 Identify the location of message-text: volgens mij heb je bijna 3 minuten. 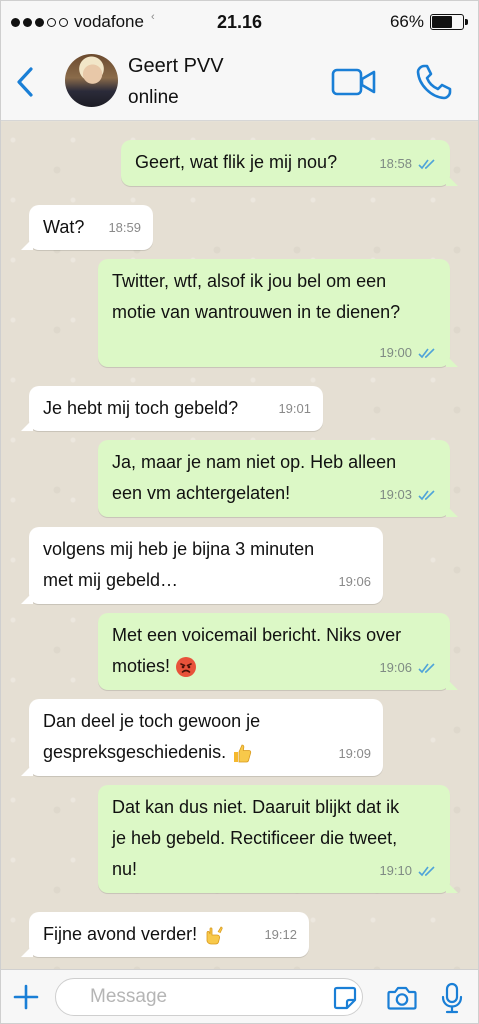
(179, 549).